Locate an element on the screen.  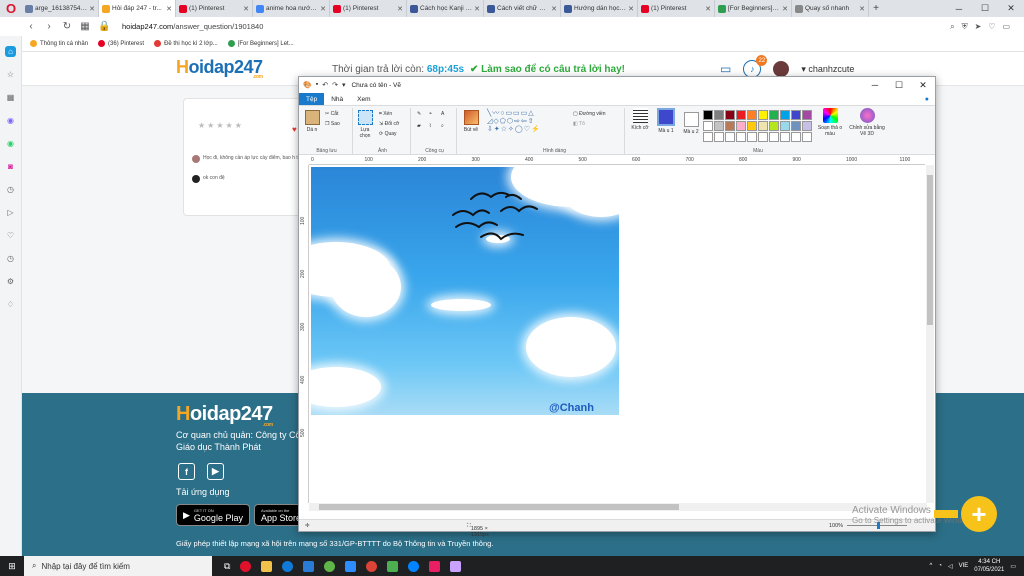
username: ▾ chanhzcute is located at coordinates (827, 69).